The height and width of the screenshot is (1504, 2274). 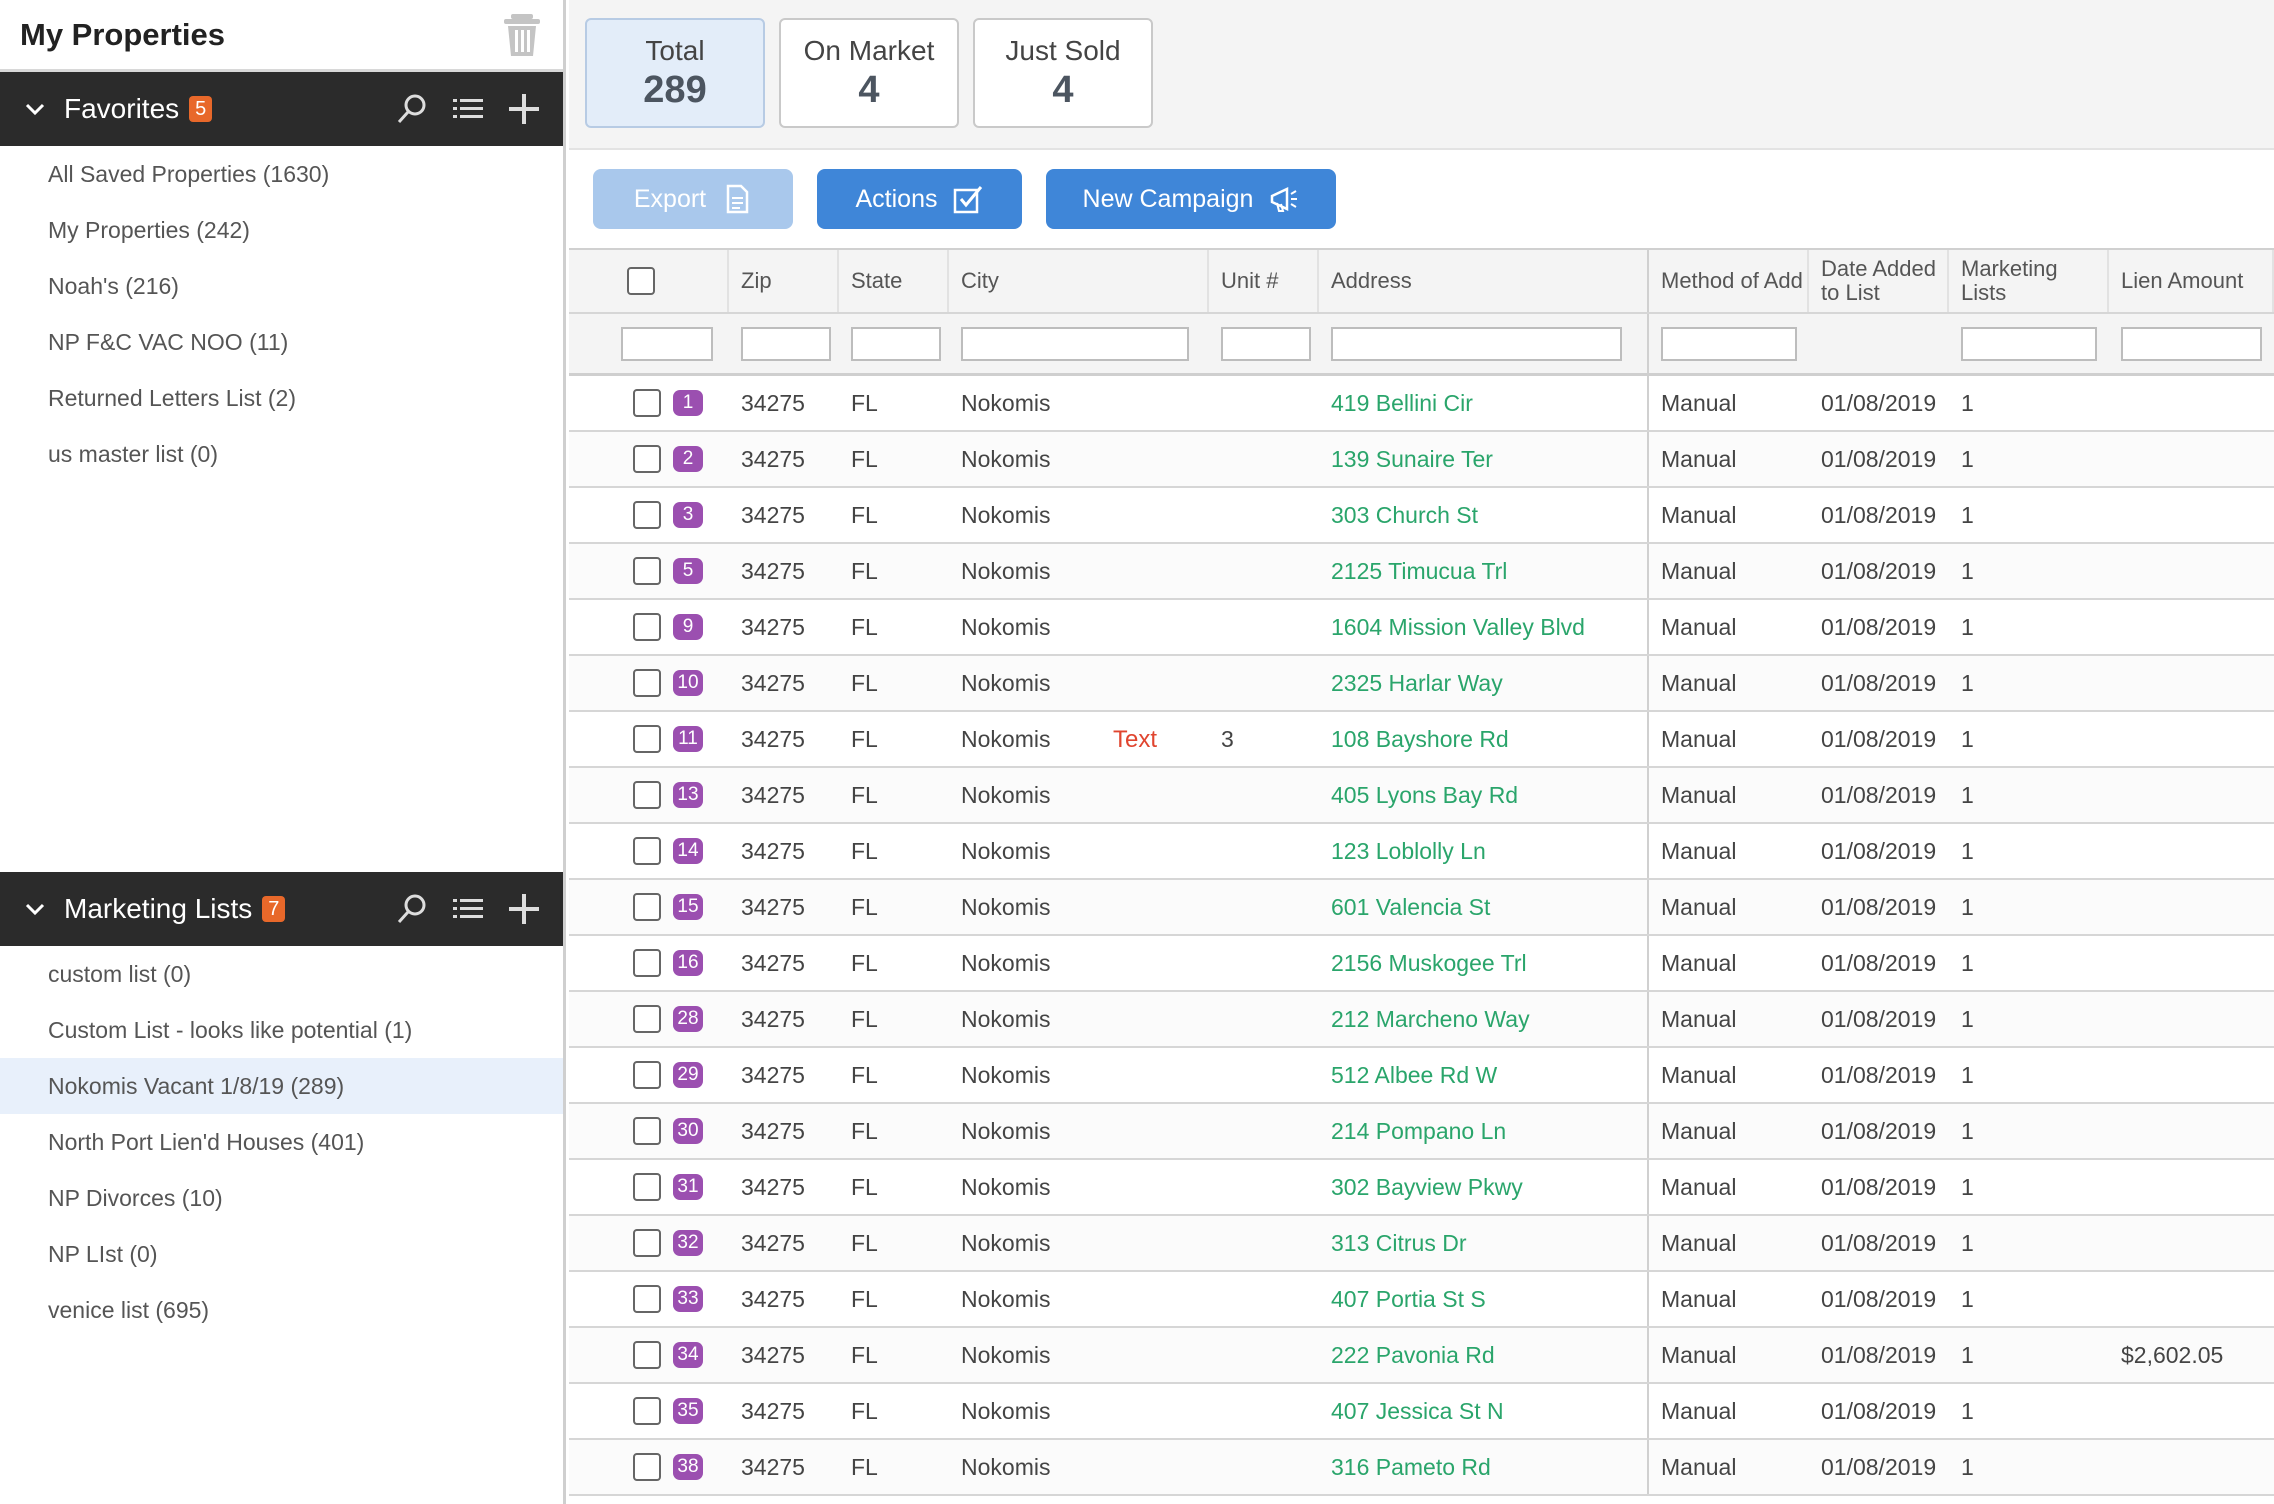 What do you see at coordinates (1729, 281) in the screenshot?
I see `header-method-of-add: Method of Add` at bounding box center [1729, 281].